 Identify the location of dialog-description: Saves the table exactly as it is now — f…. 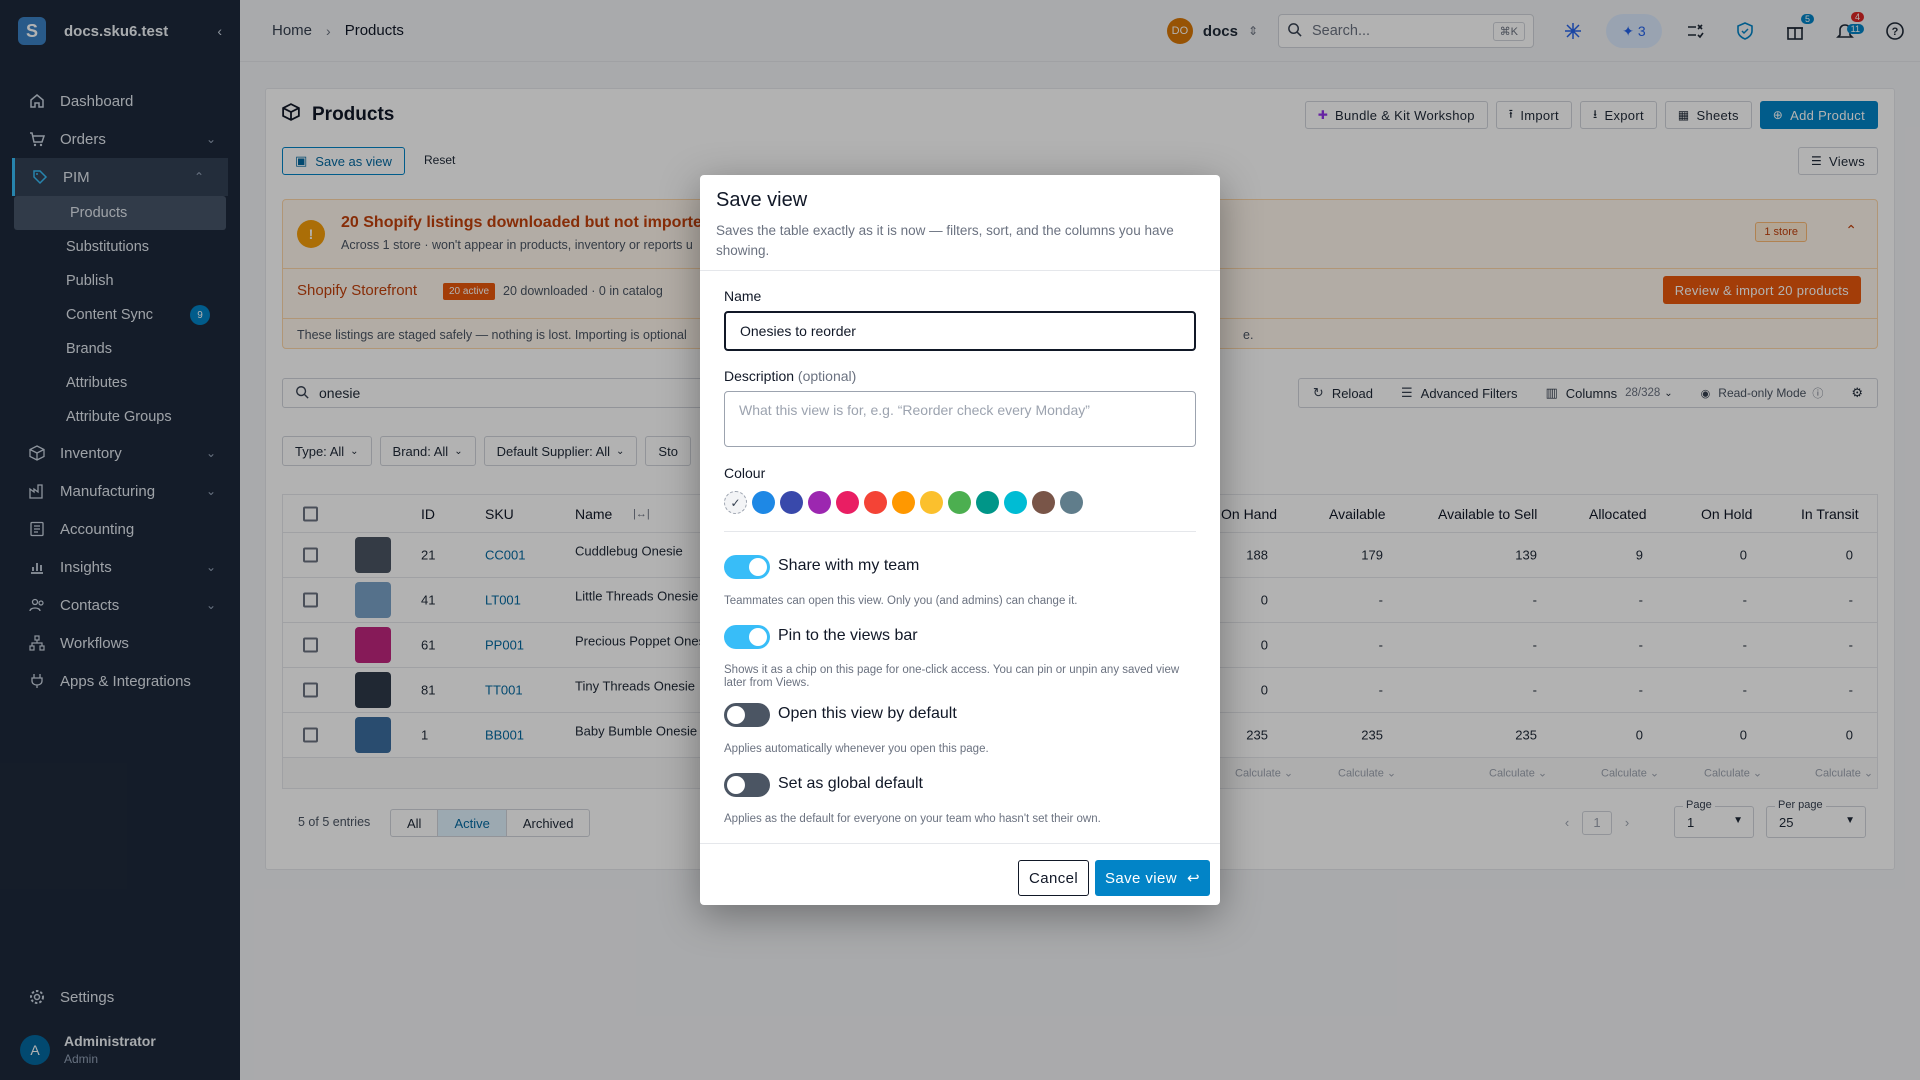
(945, 240).